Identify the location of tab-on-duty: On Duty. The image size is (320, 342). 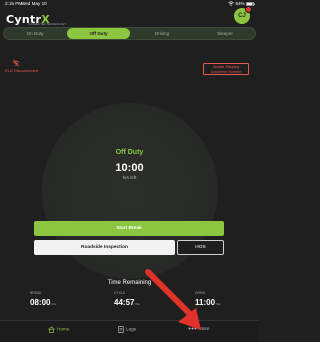
(35, 33).